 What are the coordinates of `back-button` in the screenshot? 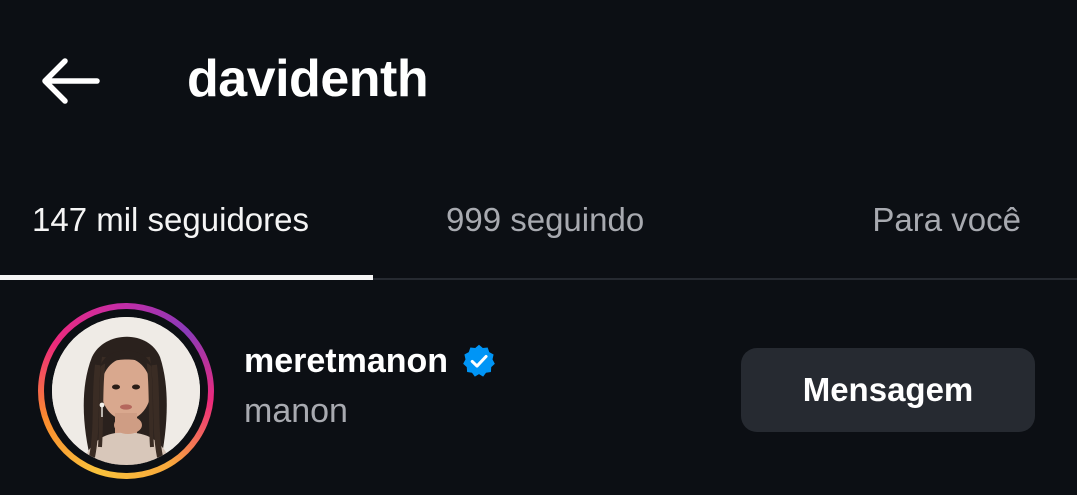 It's located at (70, 81).